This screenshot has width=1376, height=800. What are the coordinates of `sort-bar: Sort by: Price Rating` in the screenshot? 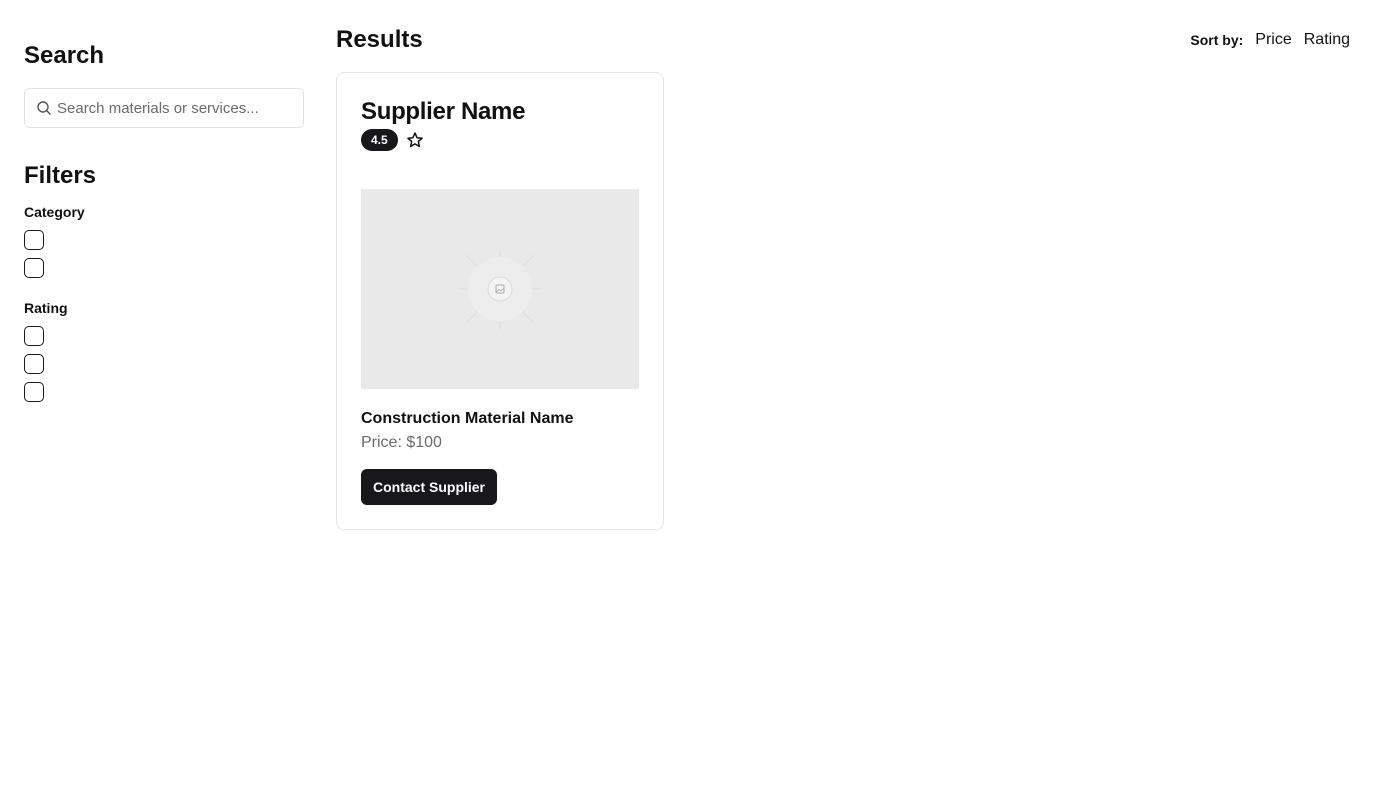 It's located at (1270, 40).